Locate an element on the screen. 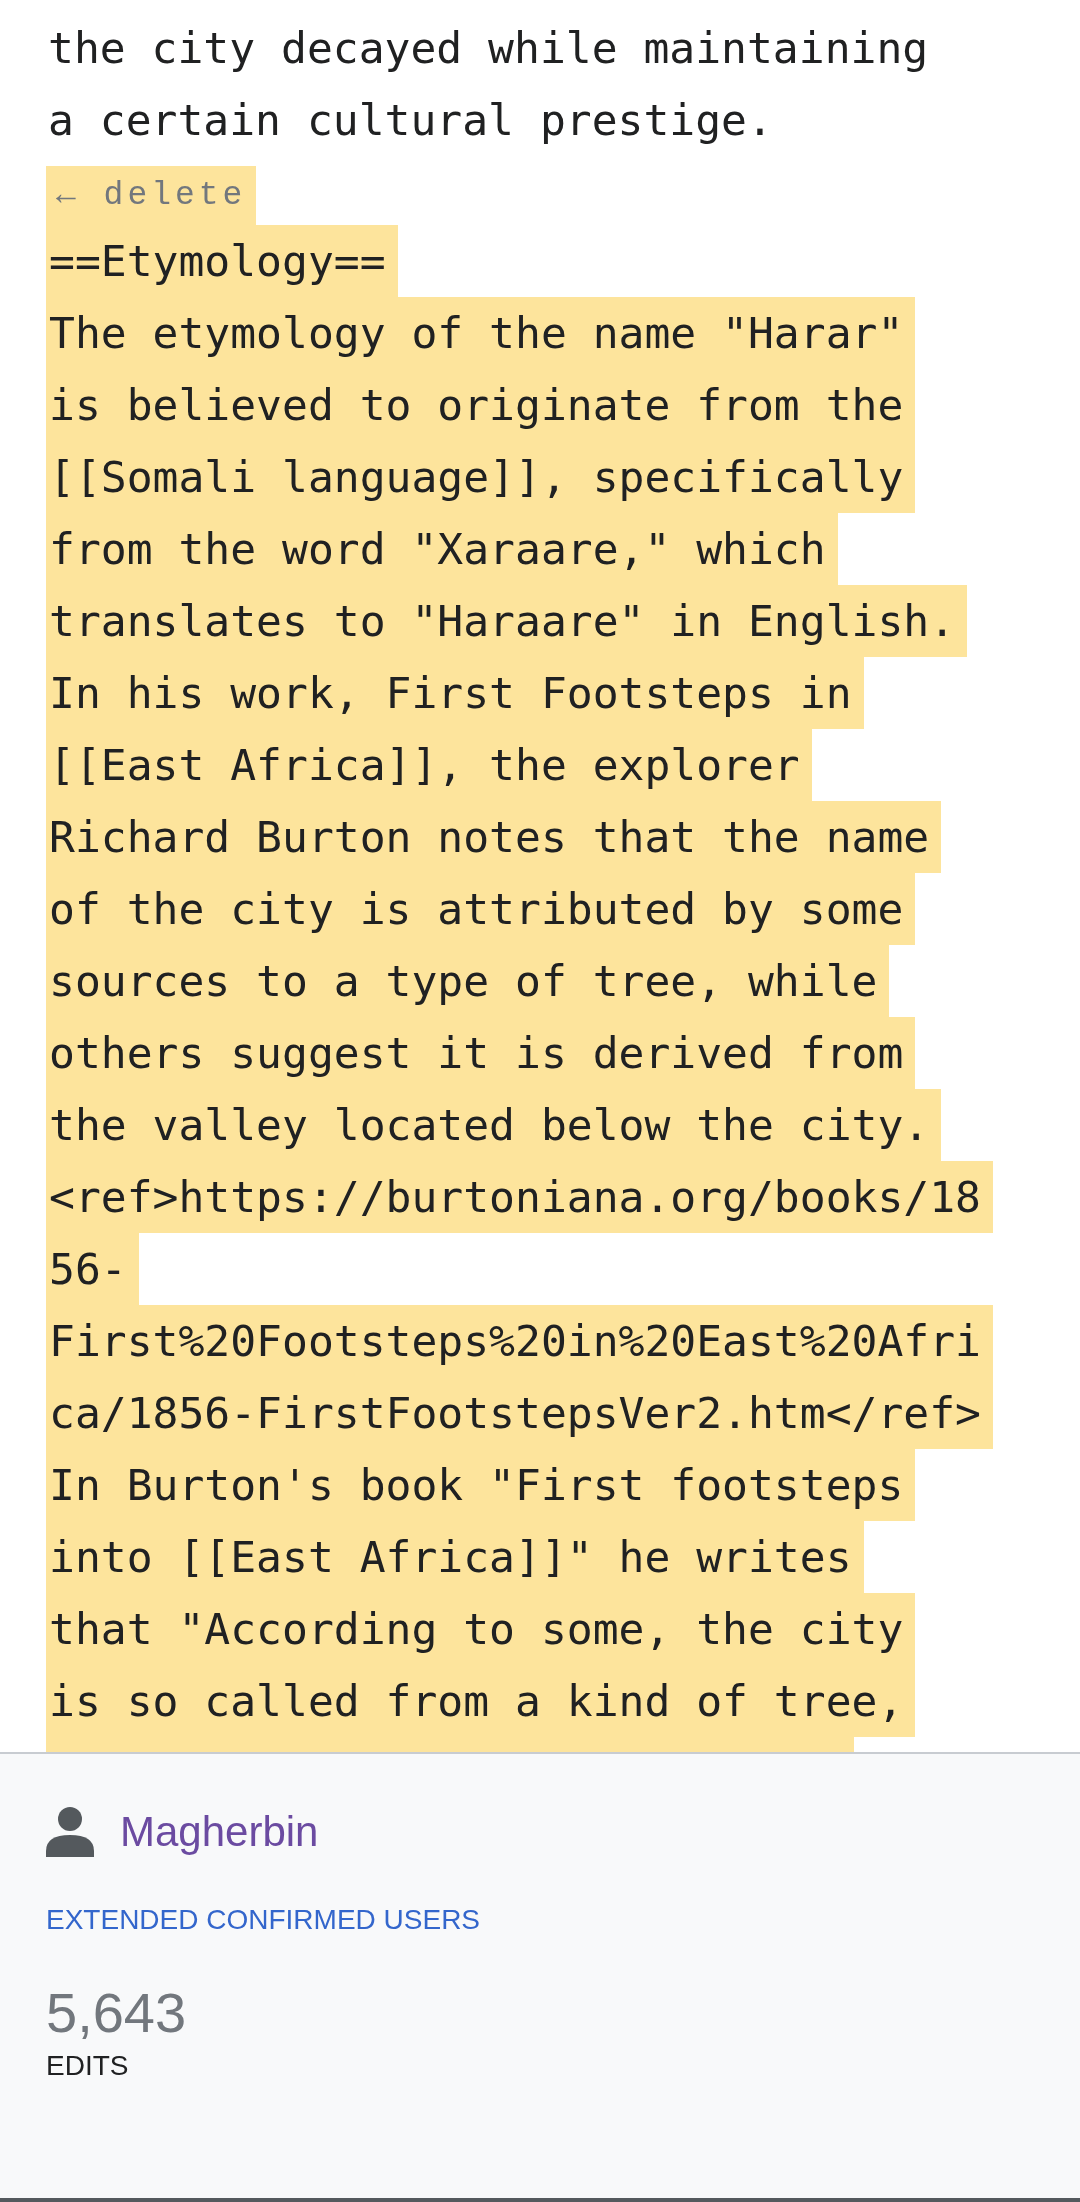 This screenshot has height=2202, width=1080. edit-count-label: EDITS is located at coordinates (88, 2066).